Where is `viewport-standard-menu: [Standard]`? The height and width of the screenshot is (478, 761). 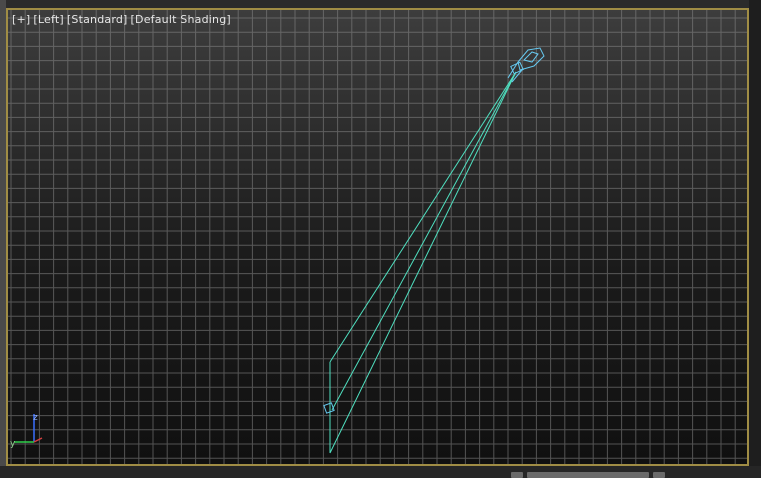 viewport-standard-menu: [Standard] is located at coordinates (97, 19).